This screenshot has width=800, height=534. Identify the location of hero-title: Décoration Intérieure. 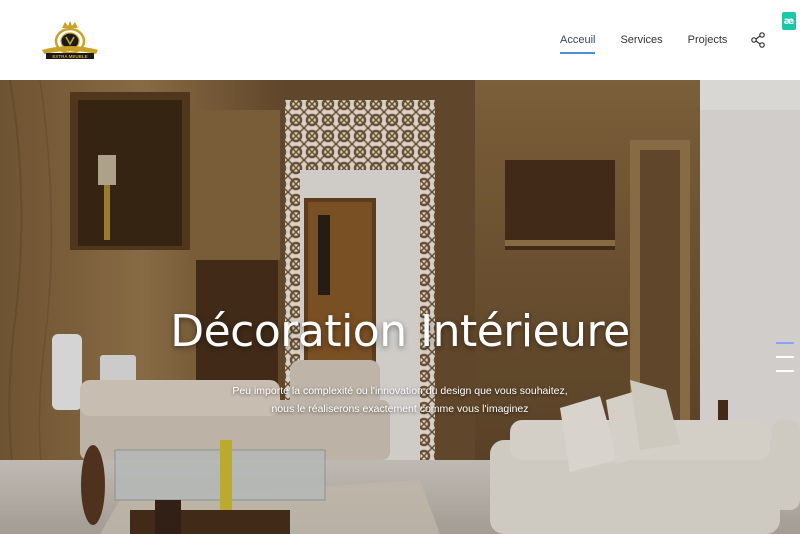
(400, 331).